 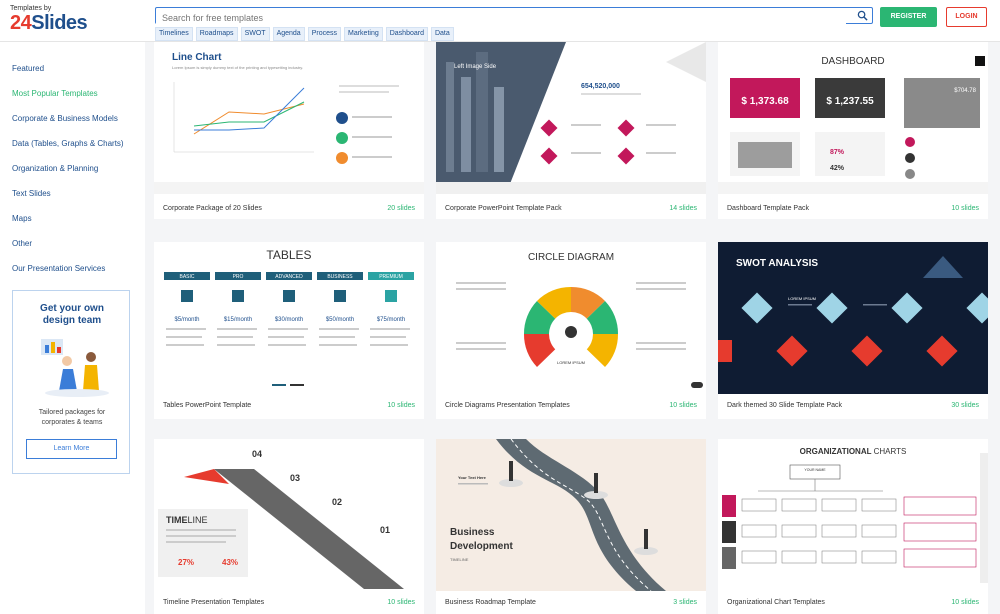 What do you see at coordinates (363, 34) in the screenshot?
I see `tag-marketing: Marketing` at bounding box center [363, 34].